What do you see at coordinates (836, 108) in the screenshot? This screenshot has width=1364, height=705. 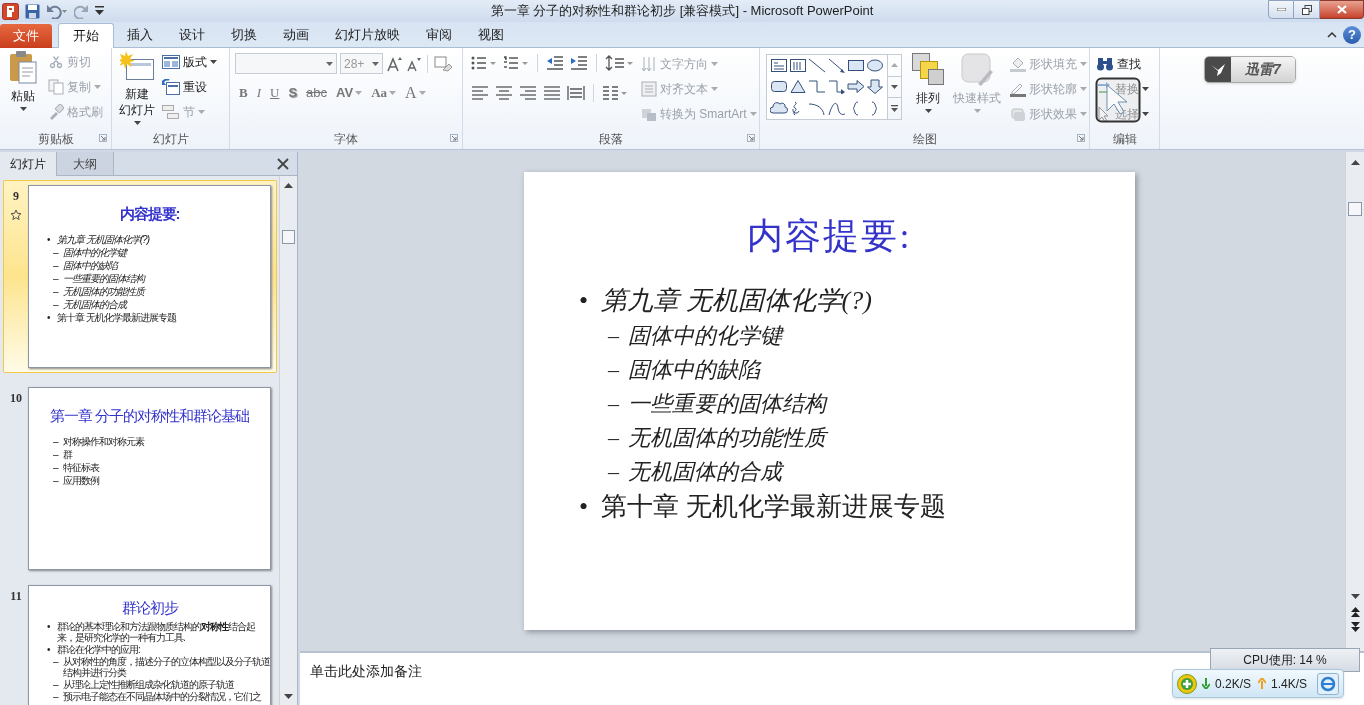 I see `curve-icon` at bounding box center [836, 108].